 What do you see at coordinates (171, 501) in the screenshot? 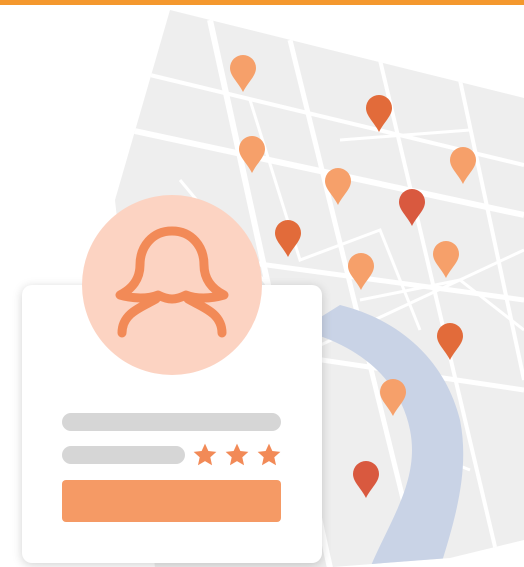
I see `action-button` at bounding box center [171, 501].